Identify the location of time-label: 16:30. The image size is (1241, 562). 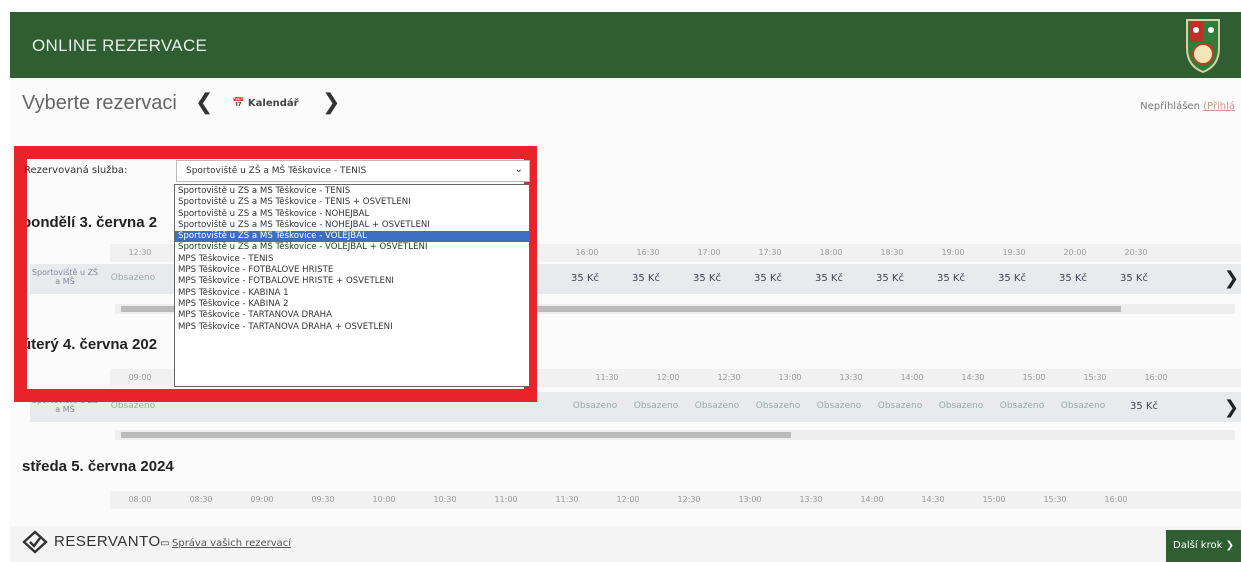
(648, 252).